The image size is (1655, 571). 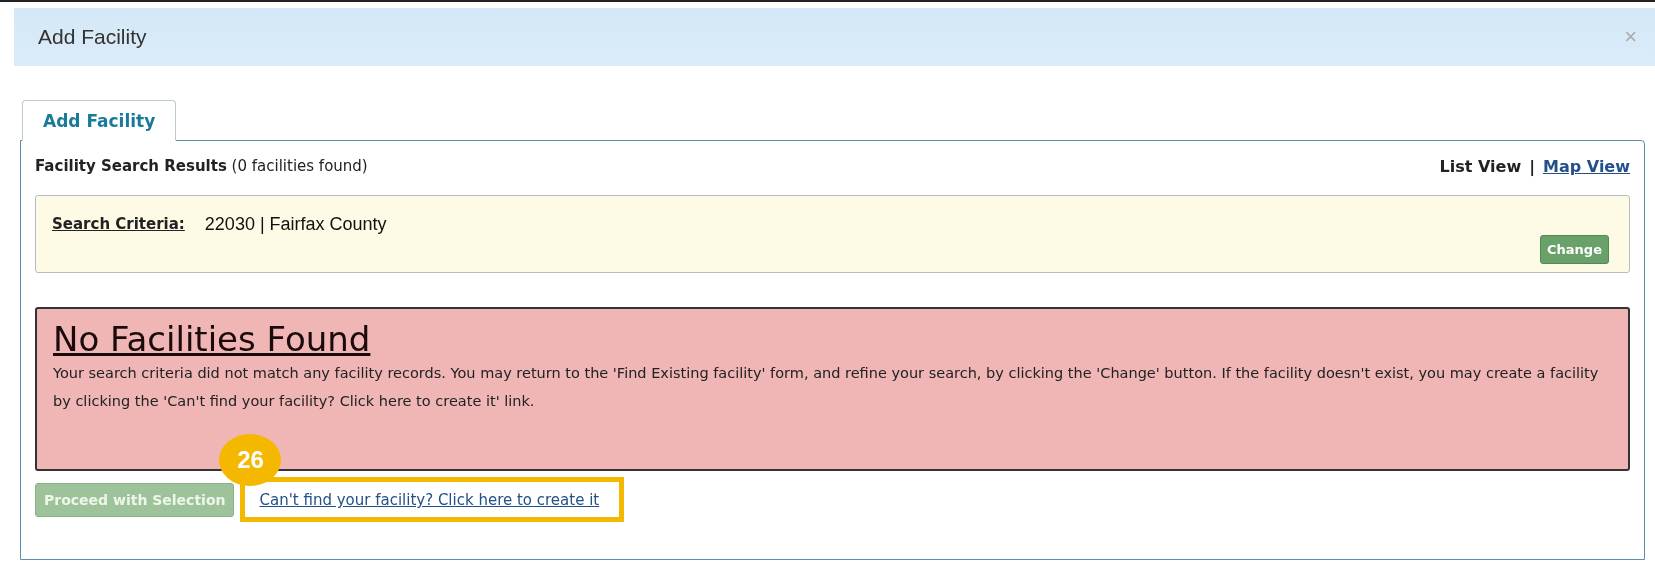 I want to click on results-heading: Facility Search Results (0 facilities found), so click(x=201, y=166).